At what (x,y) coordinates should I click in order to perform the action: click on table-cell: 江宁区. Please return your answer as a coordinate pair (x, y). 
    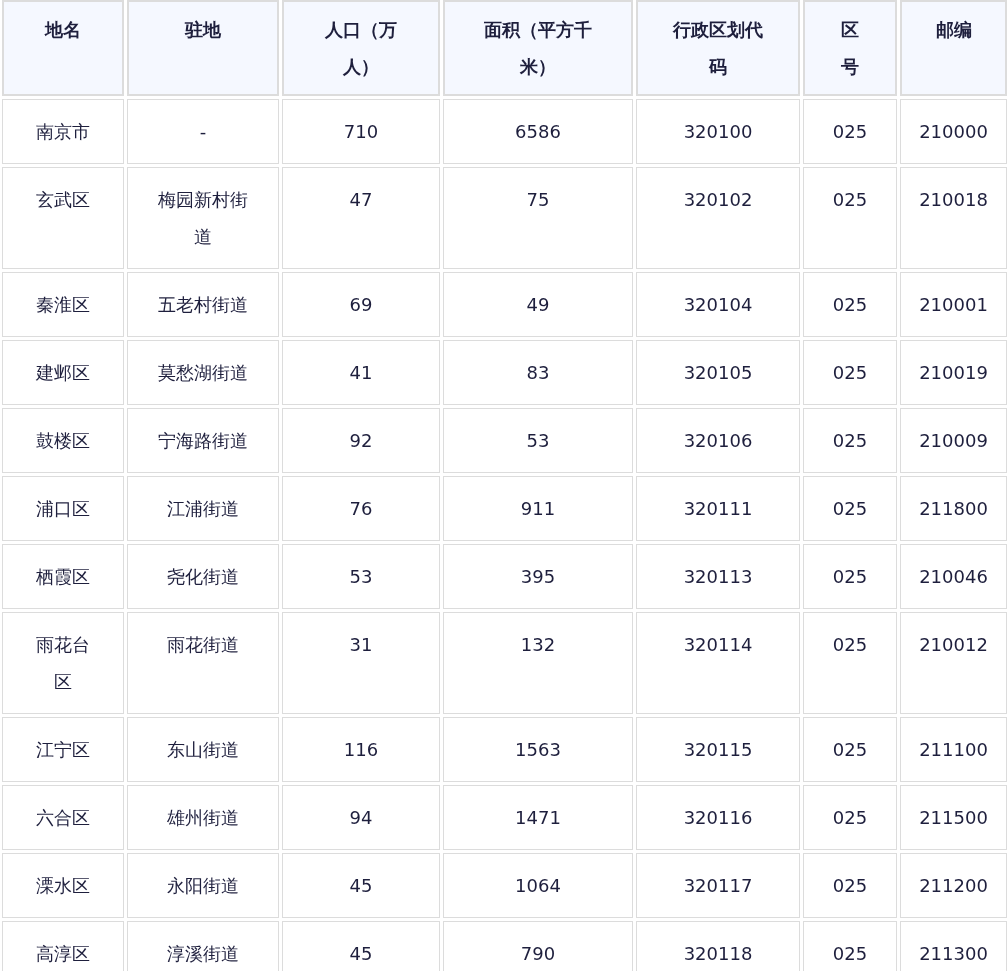
    Looking at the image, I should click on (63, 749).